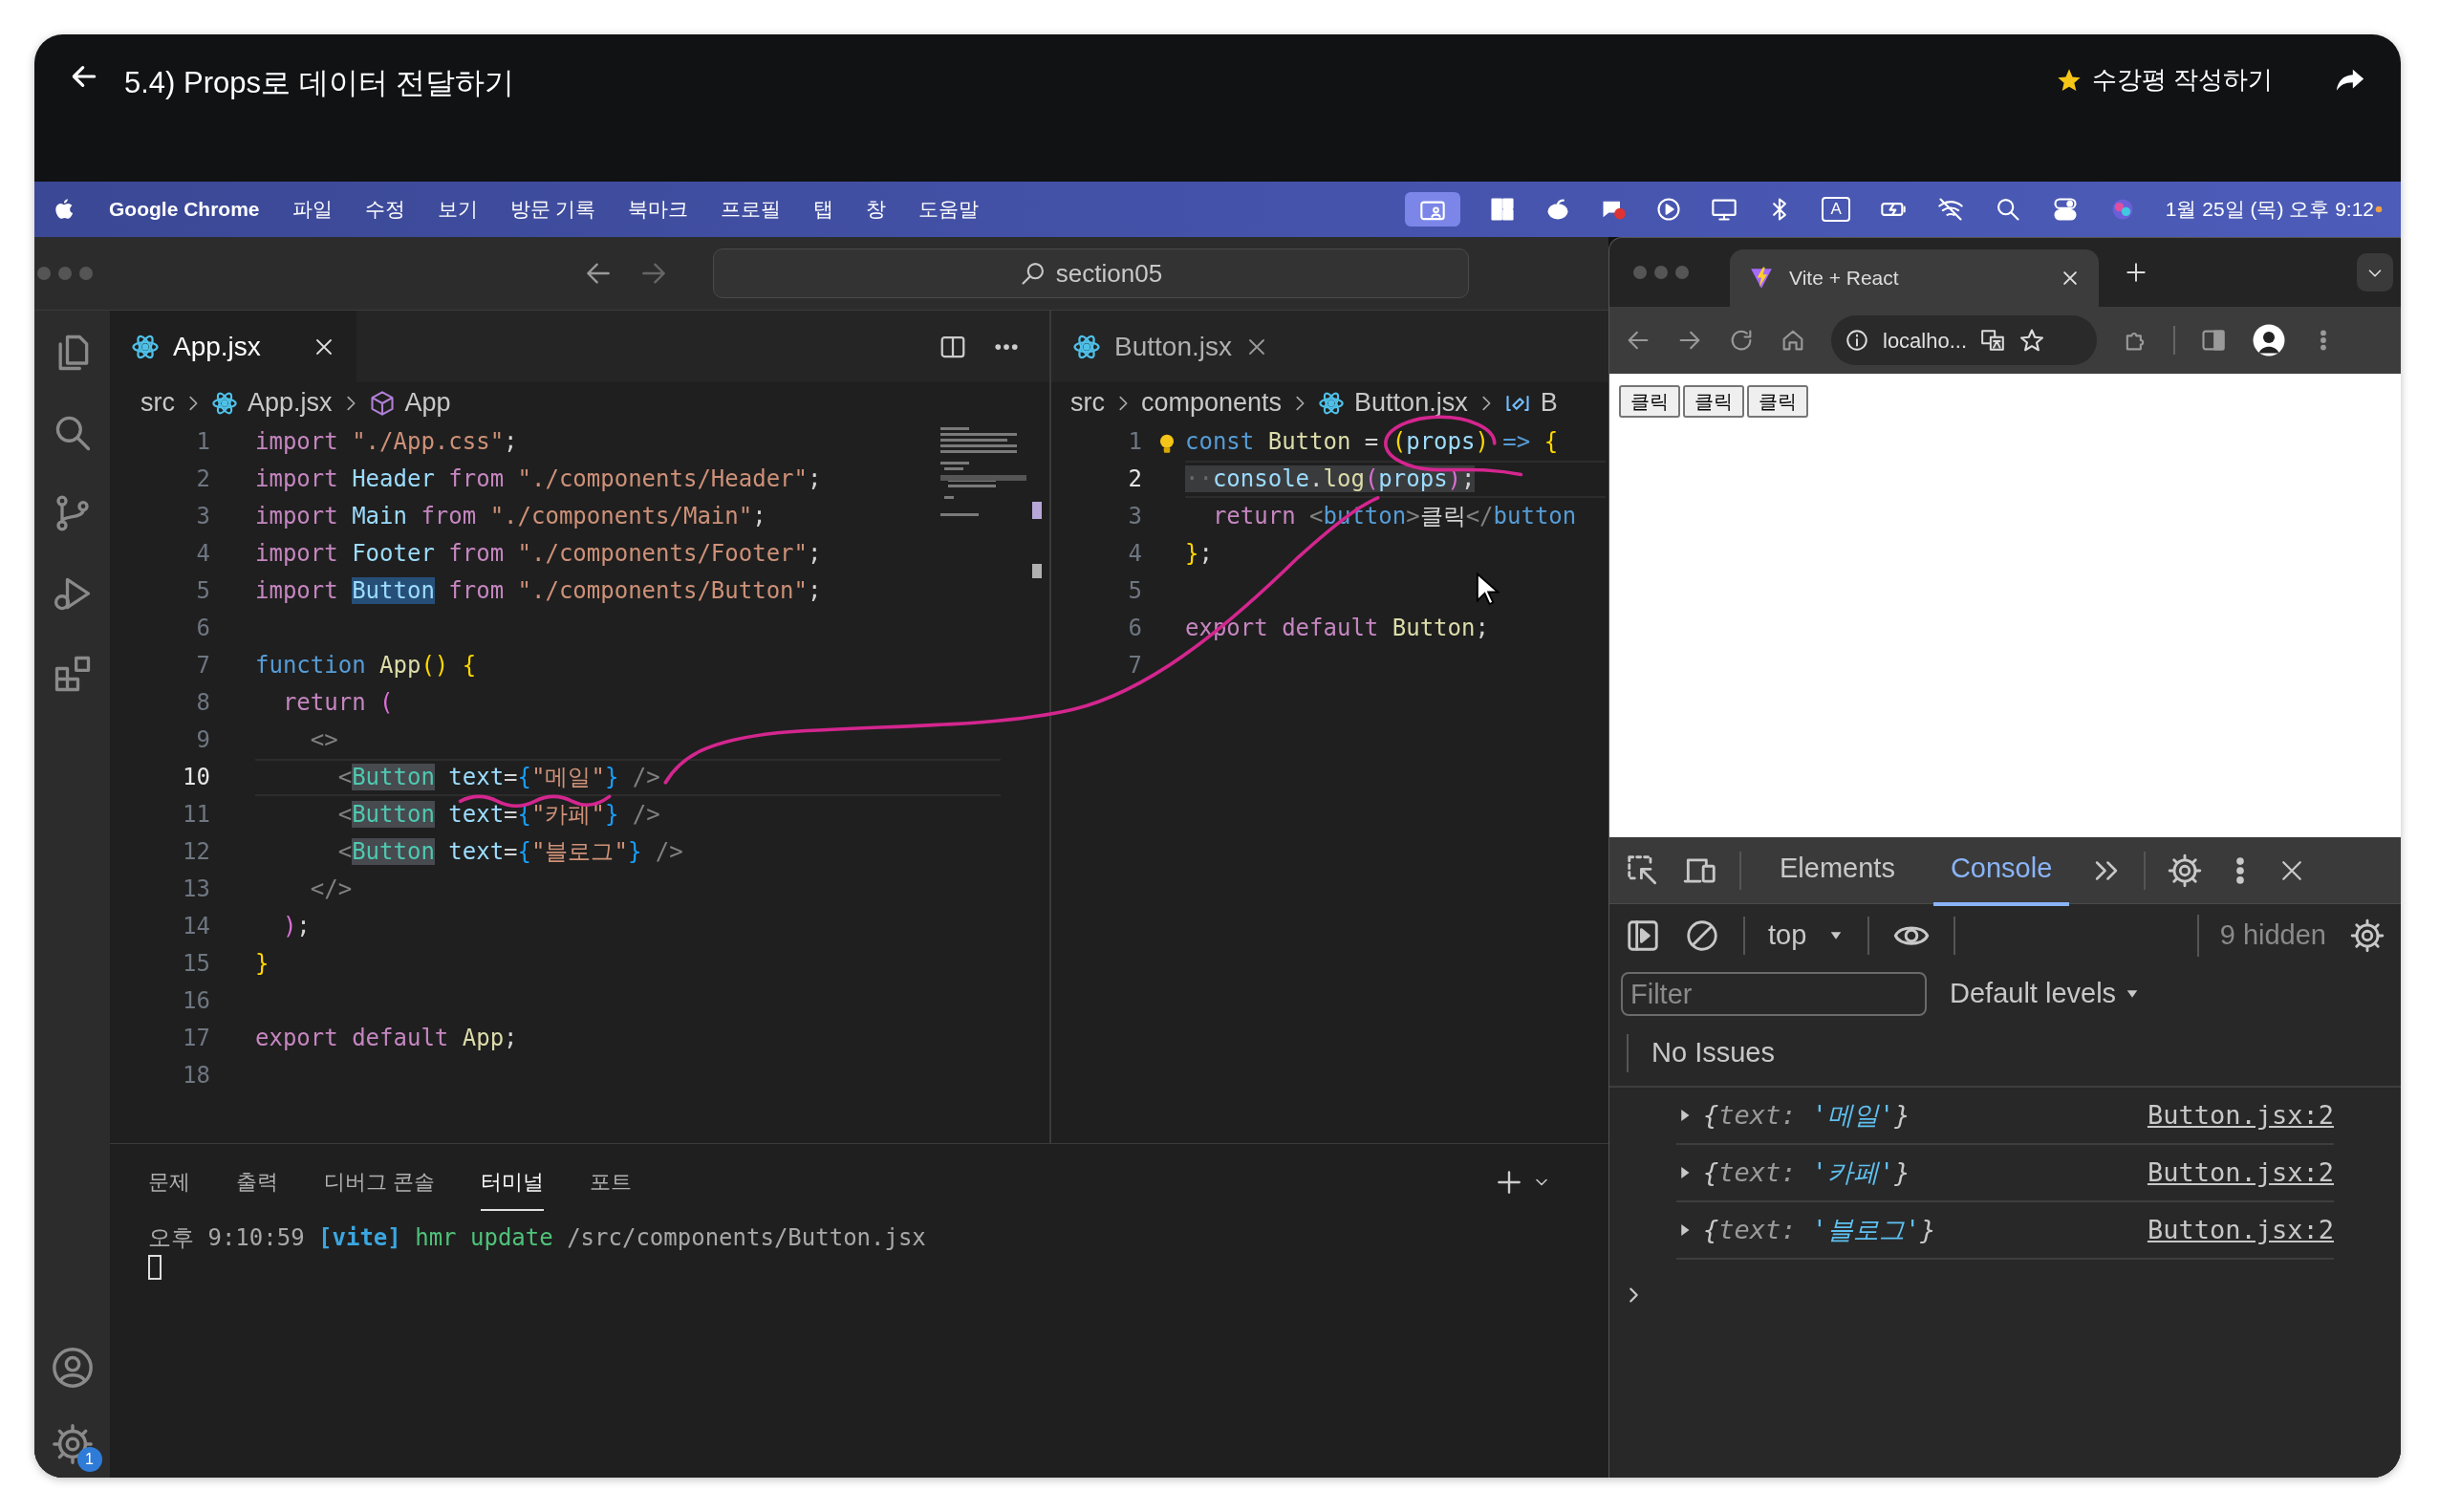  I want to click on panel-tab: 출력, so click(257, 1183).